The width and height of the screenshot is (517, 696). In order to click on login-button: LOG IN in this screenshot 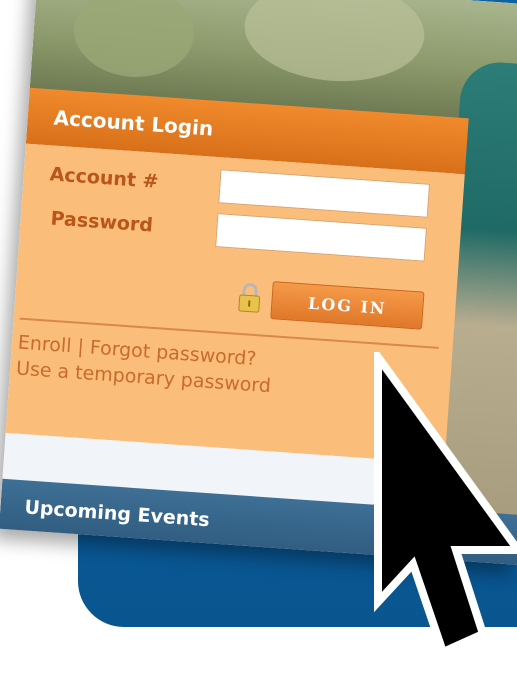, I will do `click(347, 305)`.